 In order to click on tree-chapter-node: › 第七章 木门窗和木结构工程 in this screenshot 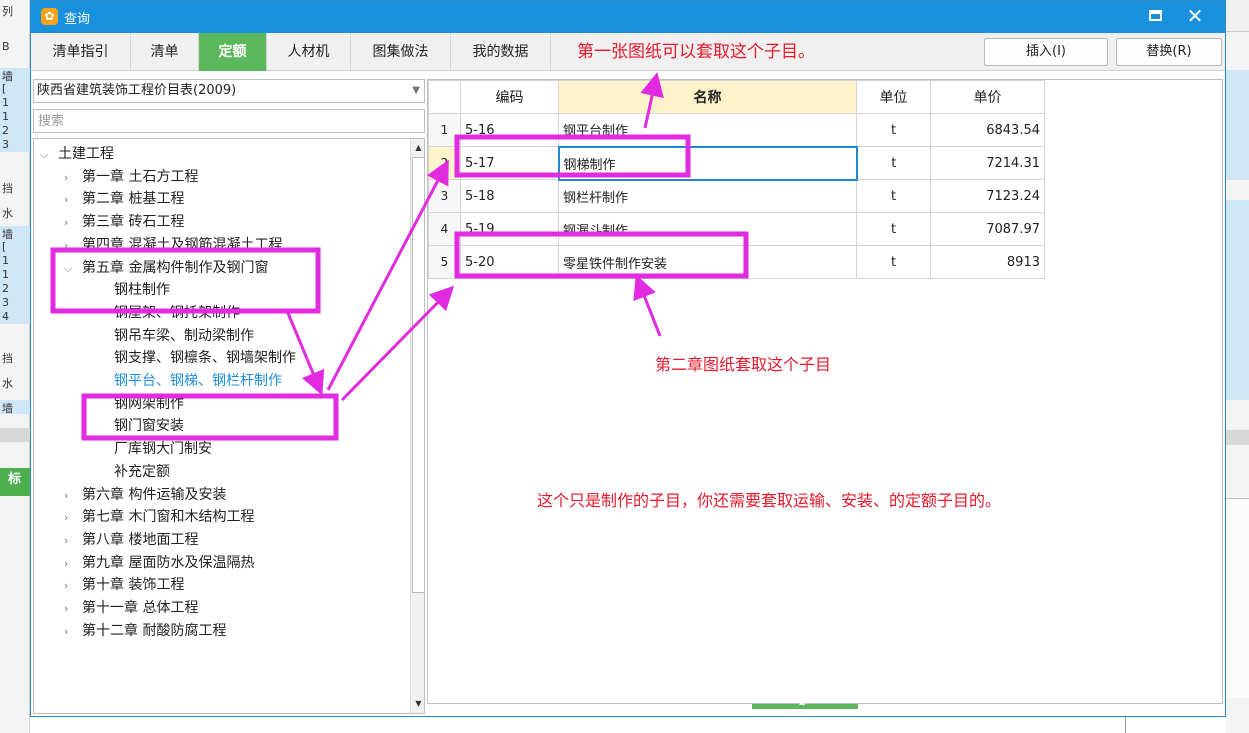, I will do `click(159, 517)`.